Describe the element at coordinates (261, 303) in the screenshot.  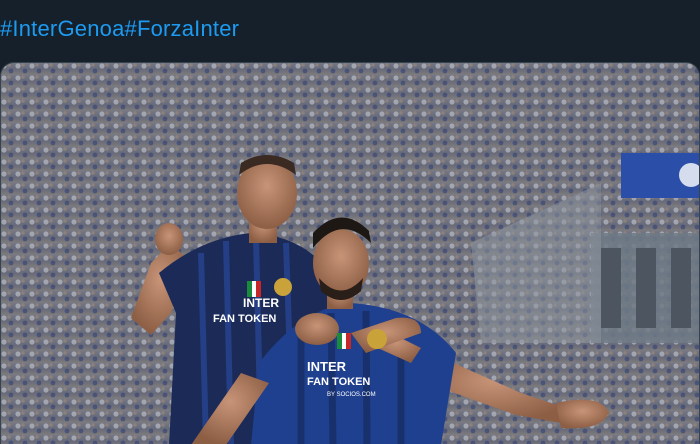
I see `left-shirt-sponsor: INTER` at that location.